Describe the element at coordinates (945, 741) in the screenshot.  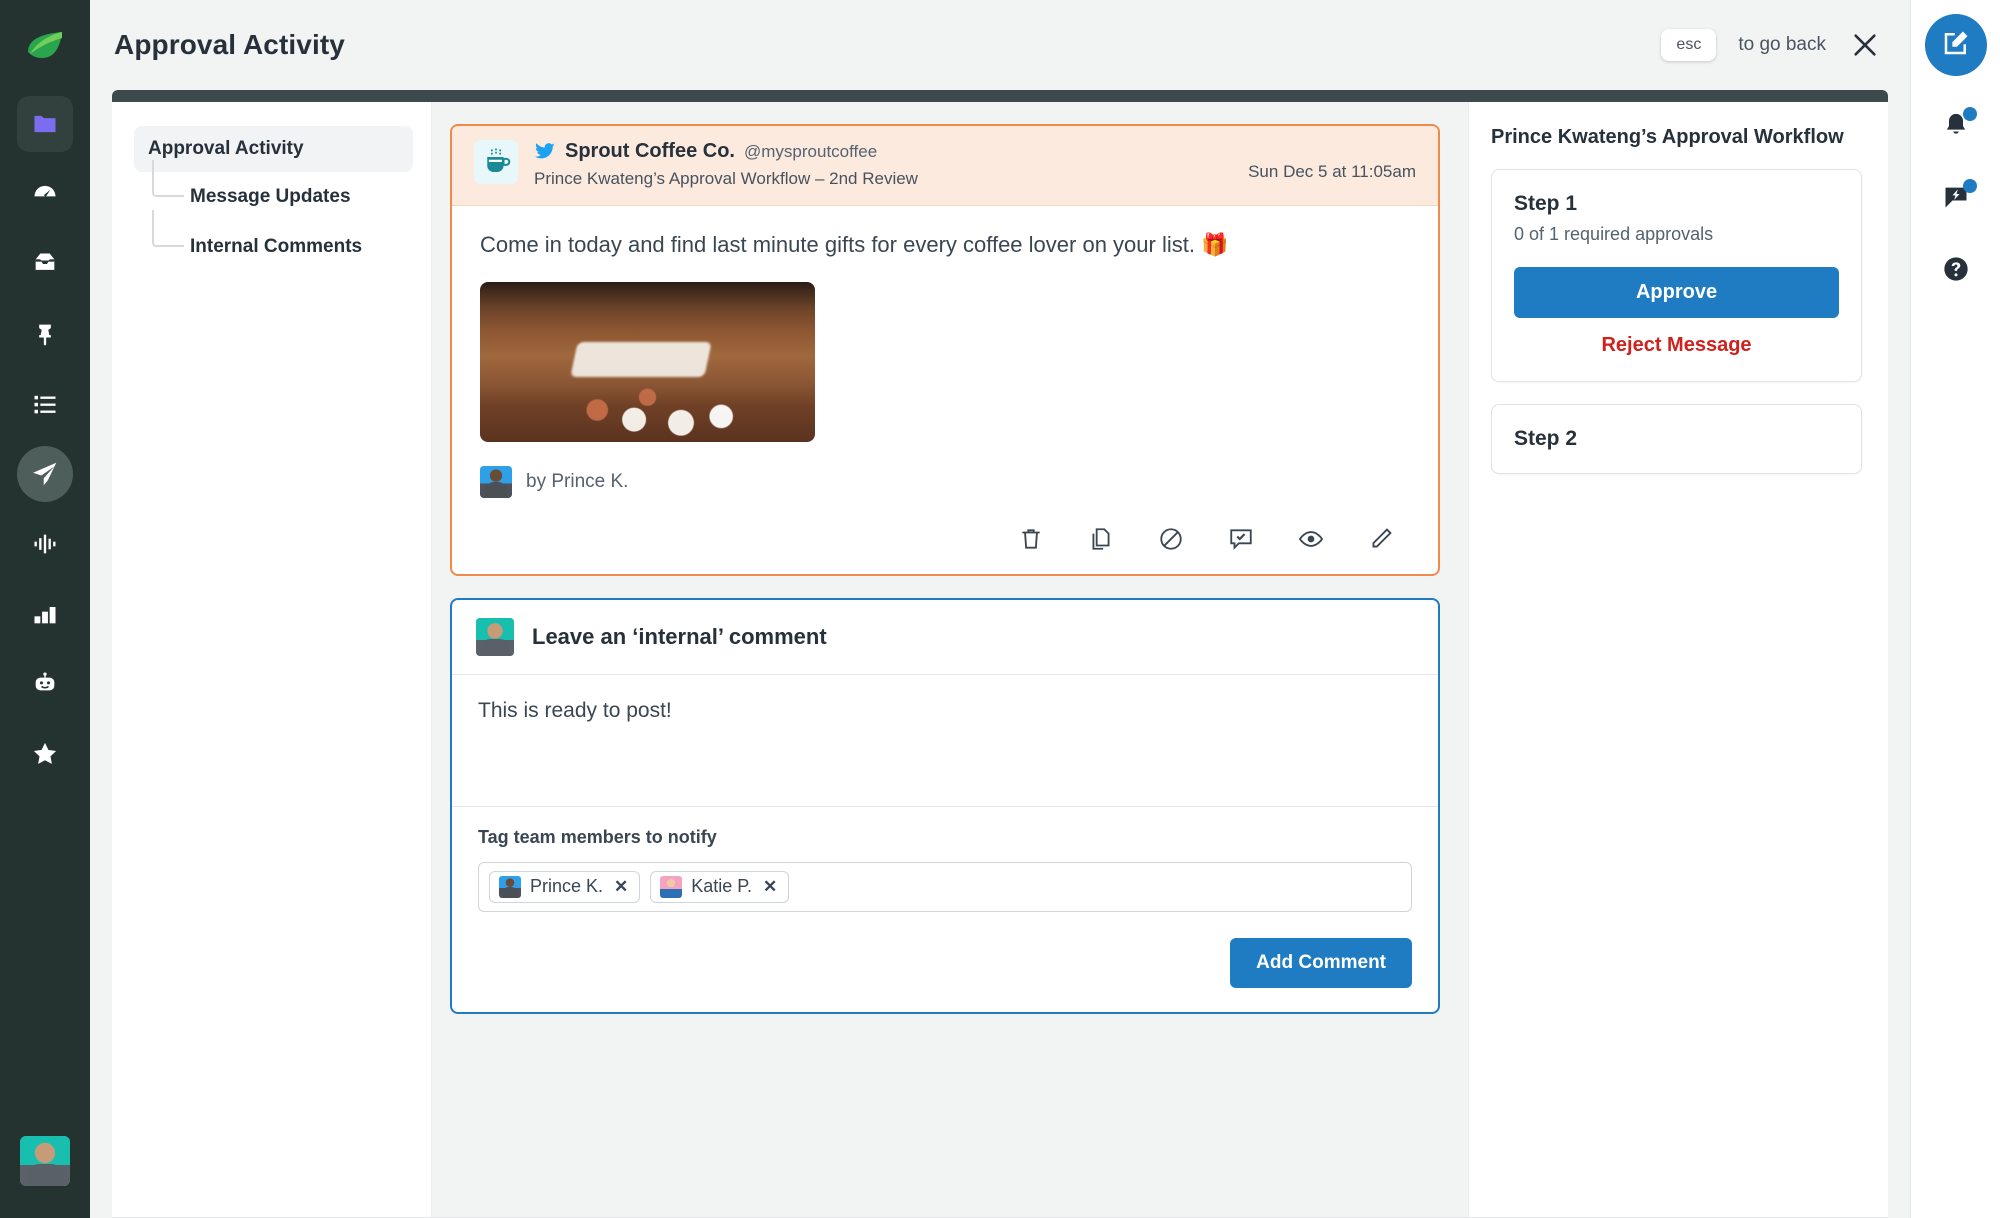
I see `comment-input: This is ready to post!` at that location.